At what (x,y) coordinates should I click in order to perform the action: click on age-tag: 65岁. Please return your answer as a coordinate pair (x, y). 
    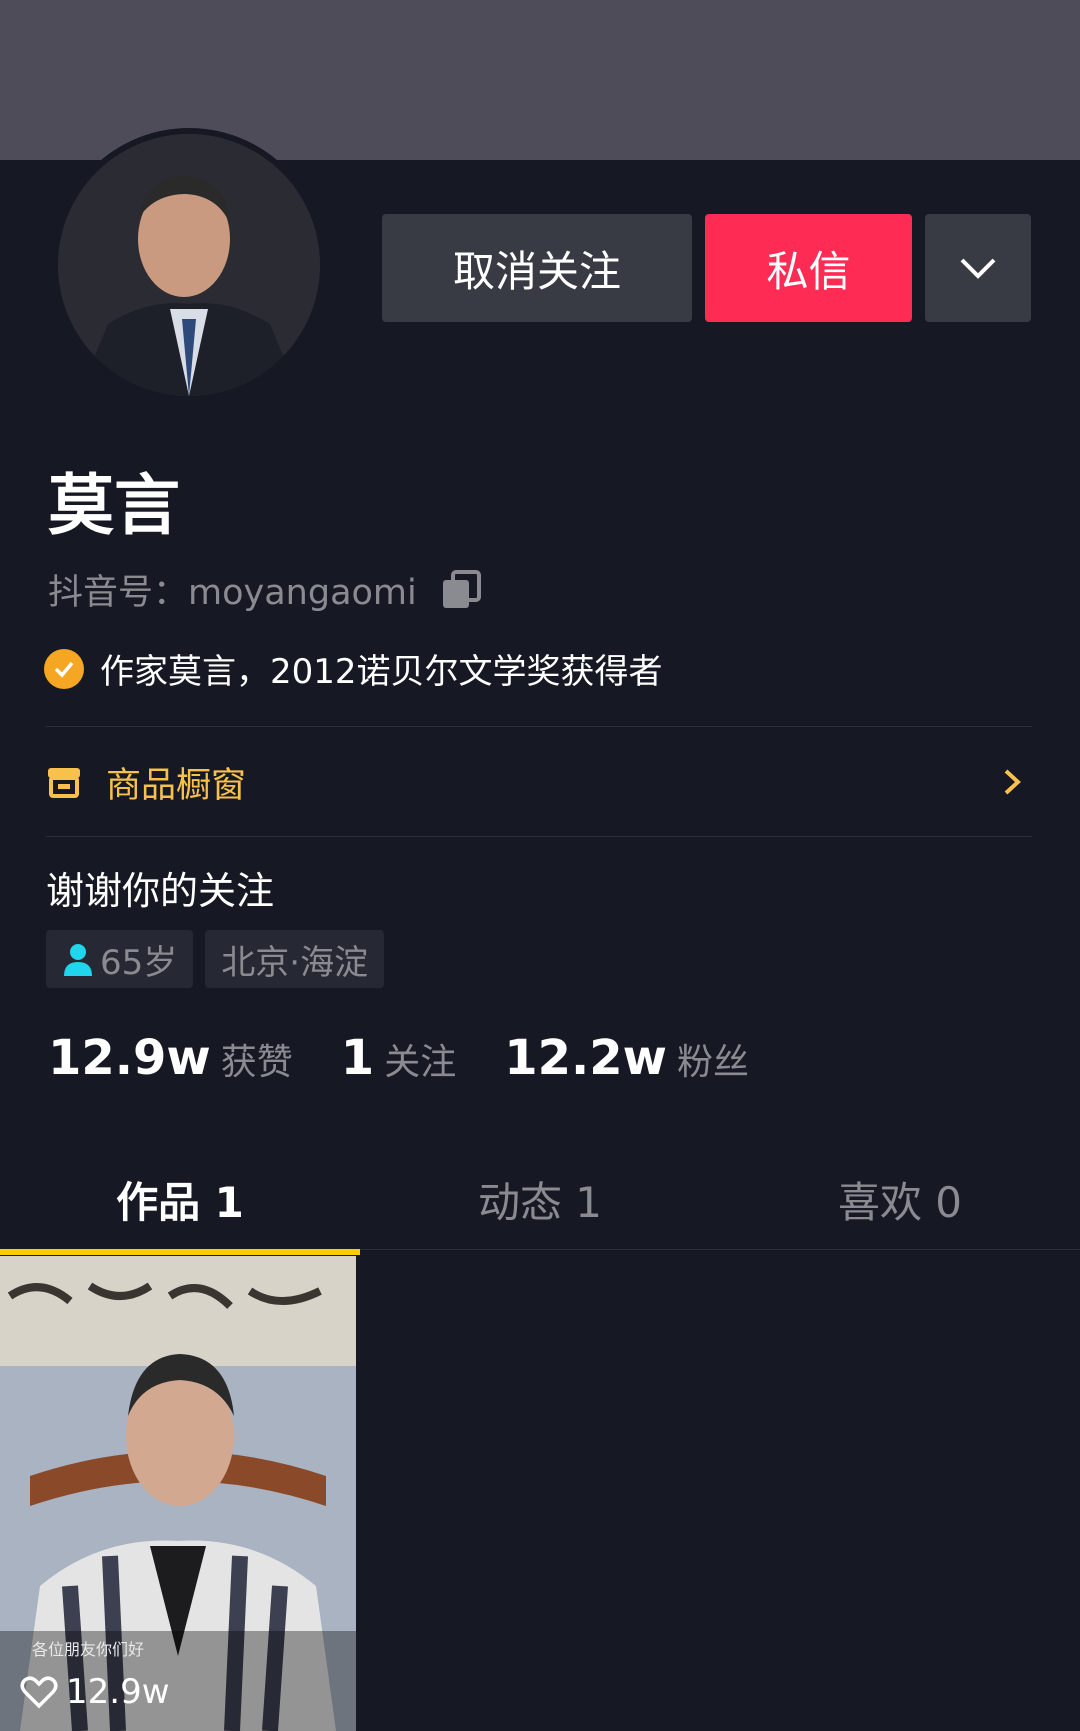
    Looking at the image, I should click on (120, 959).